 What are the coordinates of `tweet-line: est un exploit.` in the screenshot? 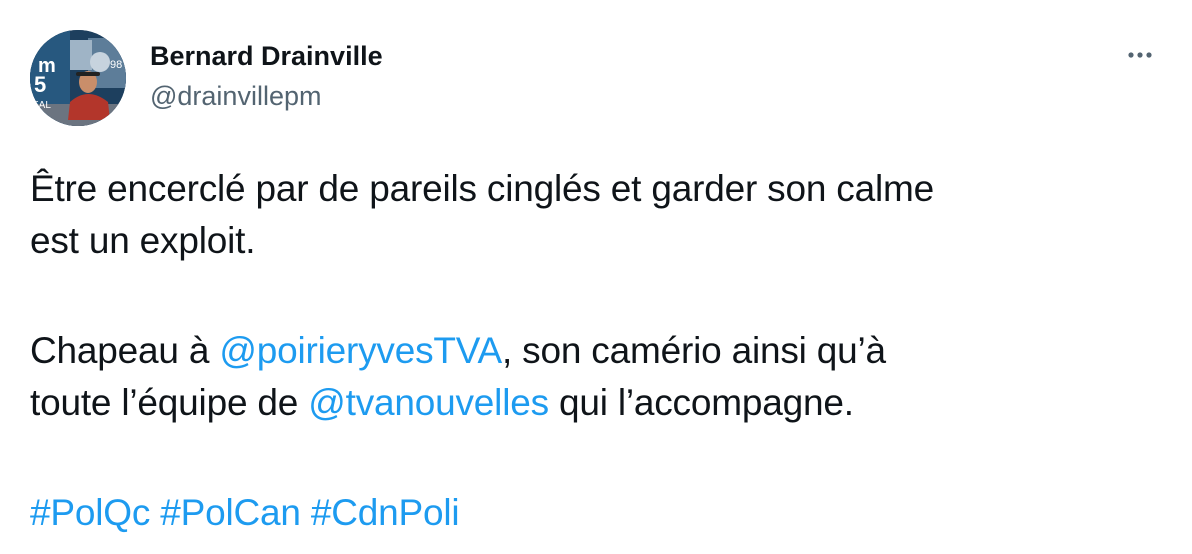 It's located at (143, 240).